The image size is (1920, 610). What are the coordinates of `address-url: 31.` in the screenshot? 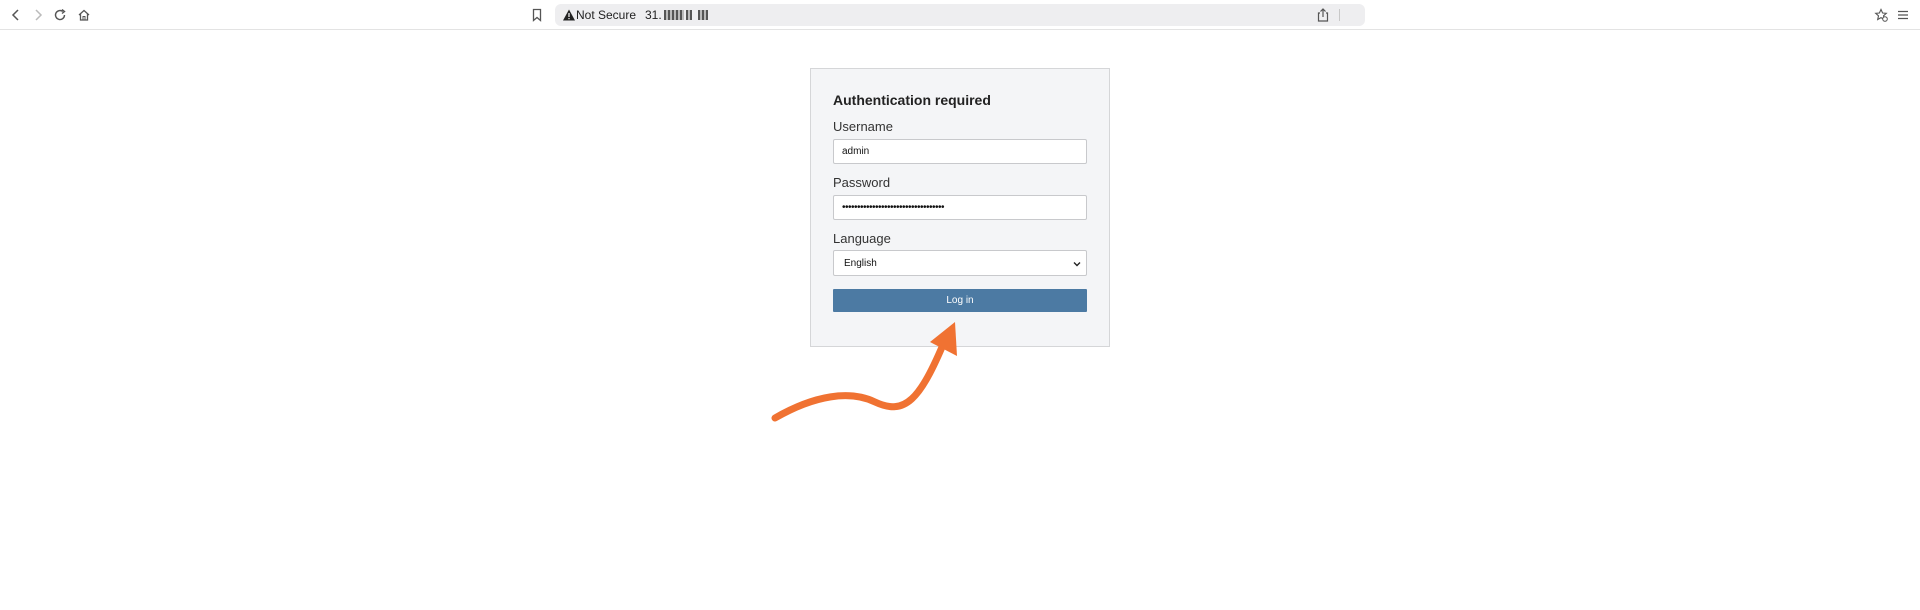 It's located at (676, 15).